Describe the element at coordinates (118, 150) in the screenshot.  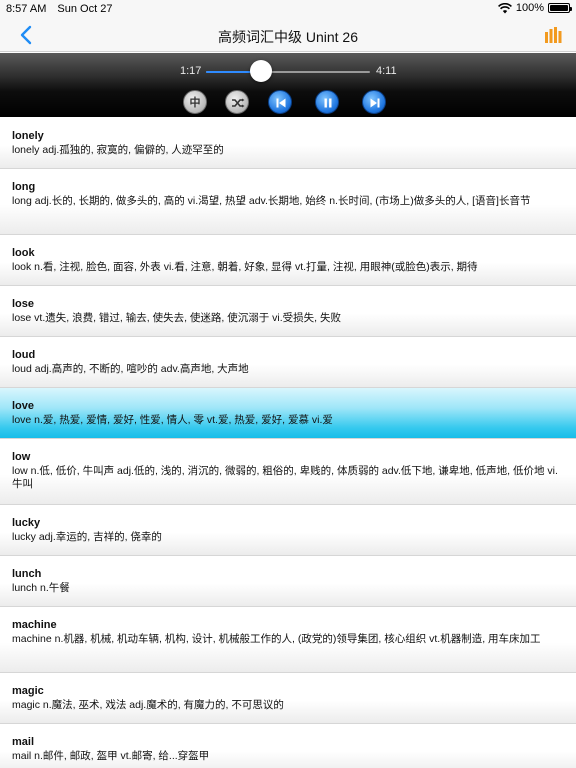
I see `word-definition: lonely adj.孤独的, 寂寞的, 偏僻的, 人迹罕至的` at that location.